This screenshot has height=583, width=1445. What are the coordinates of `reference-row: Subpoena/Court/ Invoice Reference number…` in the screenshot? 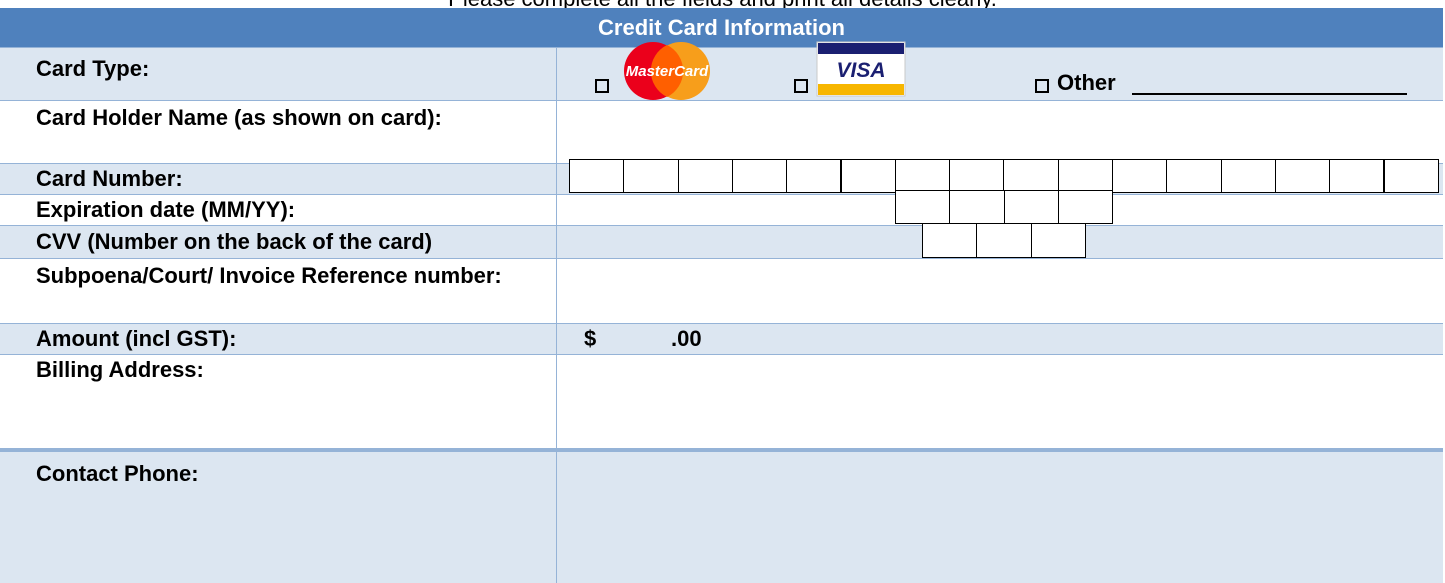 It's located at (721, 291).